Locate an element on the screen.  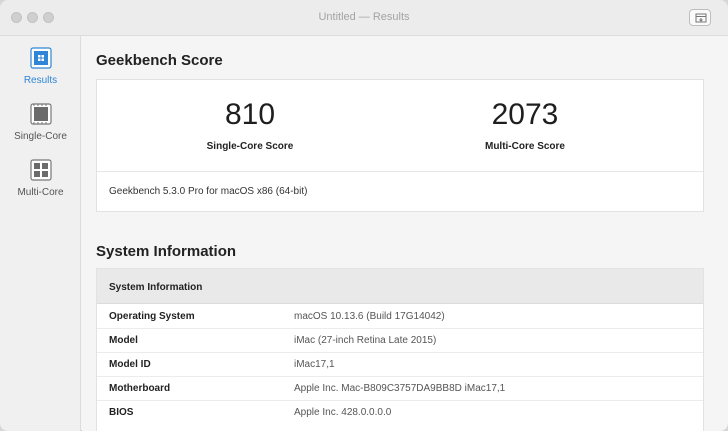
title-bar: Untitled — Results is located at coordinates (364, 18).